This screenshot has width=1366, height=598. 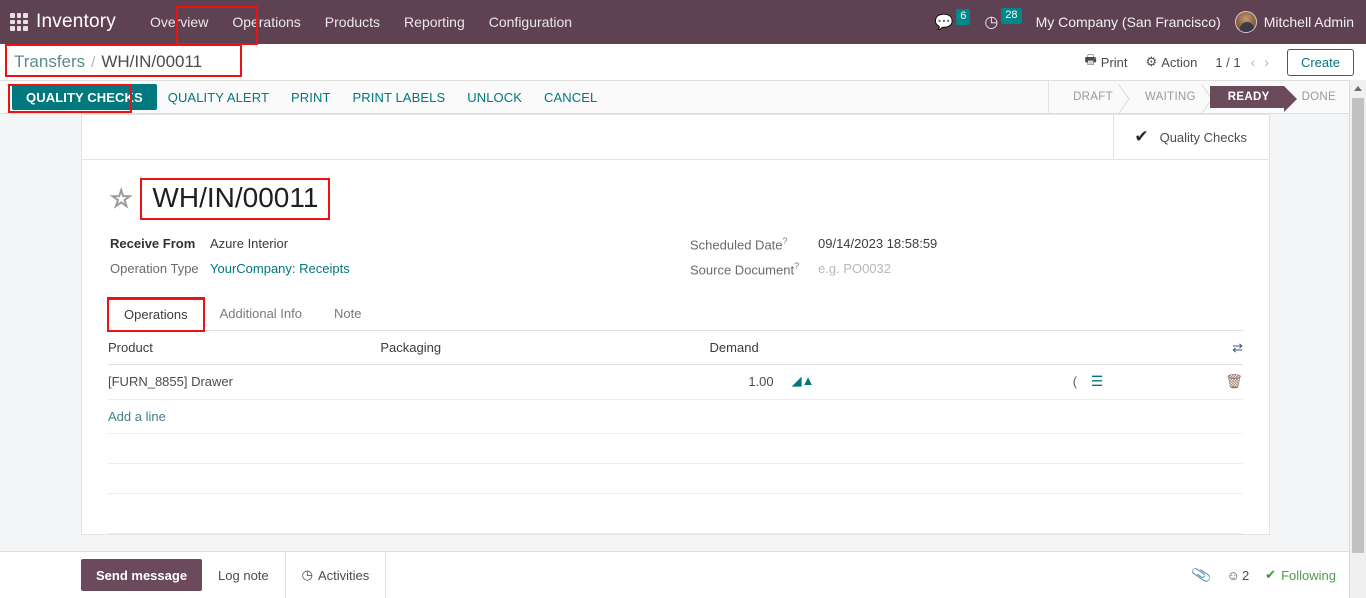 What do you see at coordinates (1234, 381) in the screenshot?
I see `trash-icon: 🗑` at bounding box center [1234, 381].